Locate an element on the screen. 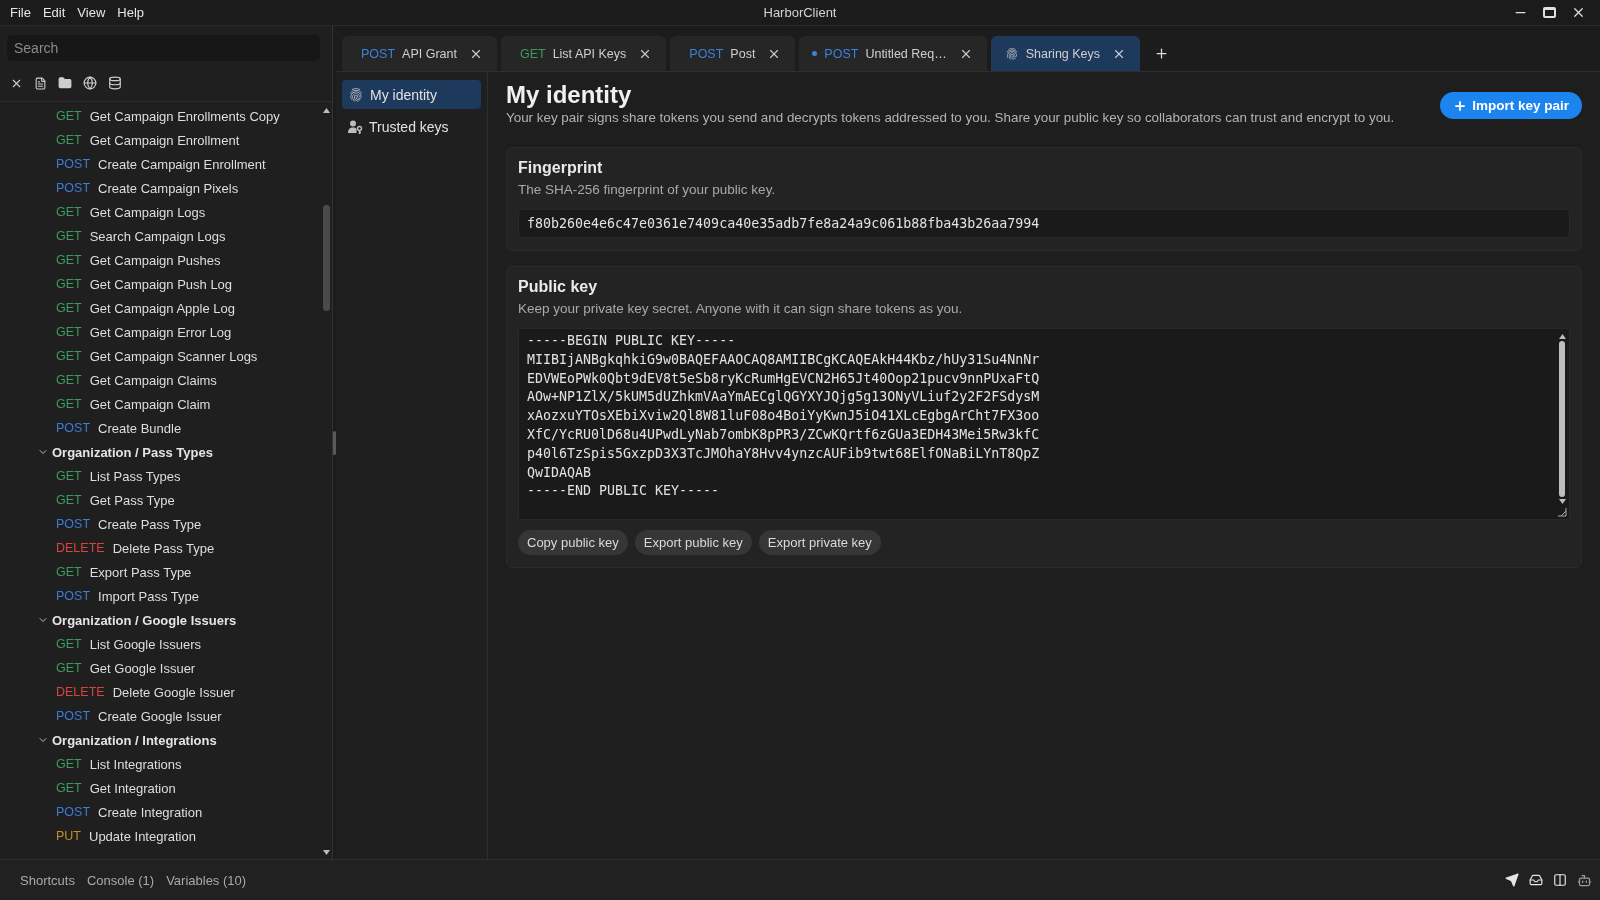 Image resolution: width=1600 pixels, height=900 pixels. tab: POST API Grant is located at coordinates (419, 53).